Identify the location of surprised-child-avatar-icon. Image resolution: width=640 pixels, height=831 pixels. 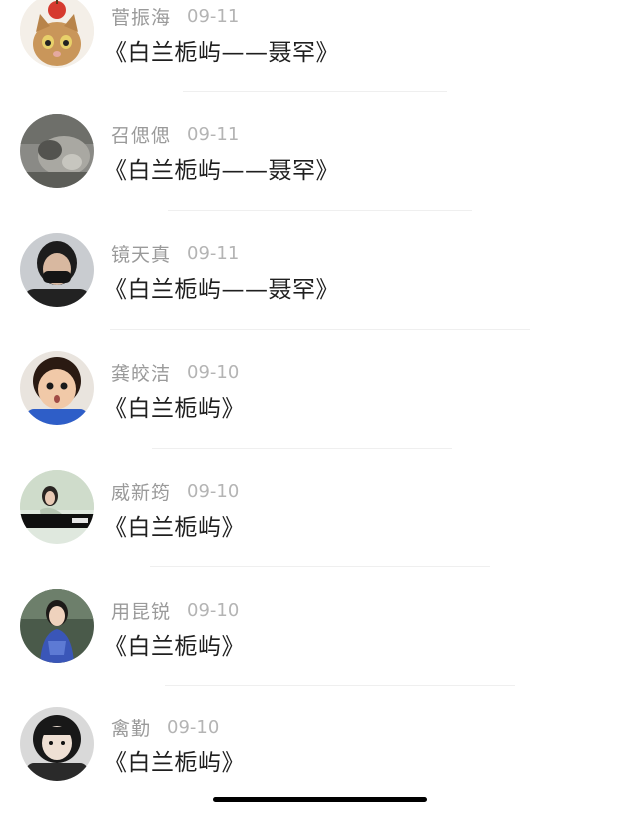
(57, 388).